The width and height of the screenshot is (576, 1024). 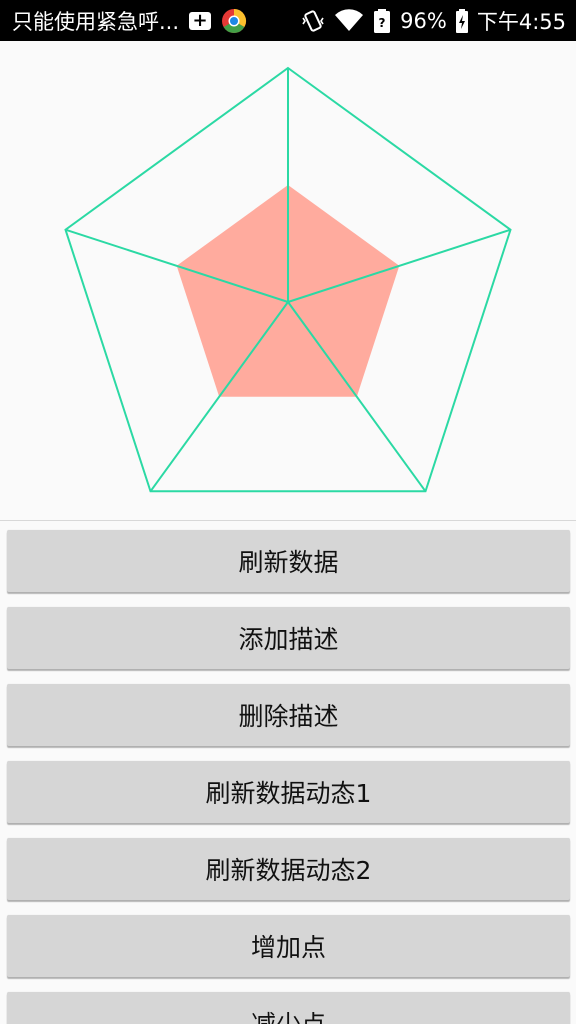 I want to click on vibrate-icon, so click(x=313, y=21).